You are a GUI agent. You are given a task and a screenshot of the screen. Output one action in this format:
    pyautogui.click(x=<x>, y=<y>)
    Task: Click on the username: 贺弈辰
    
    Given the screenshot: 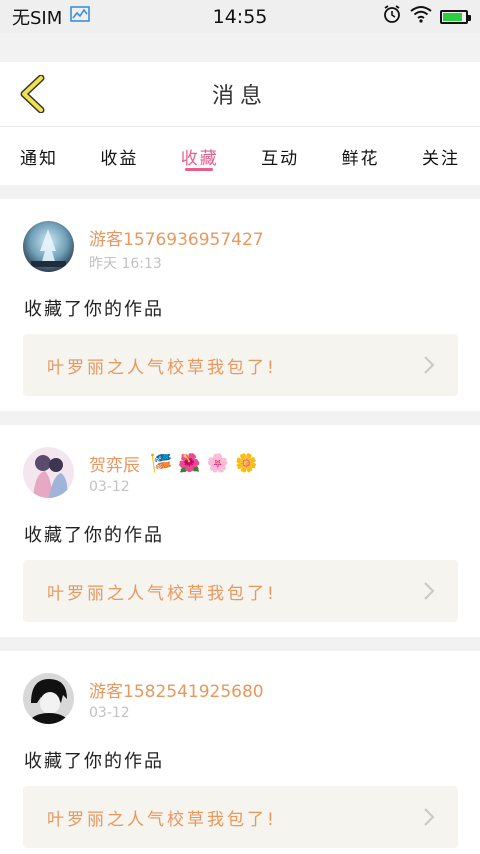 What is the action you would take?
    pyautogui.click(x=114, y=463)
    